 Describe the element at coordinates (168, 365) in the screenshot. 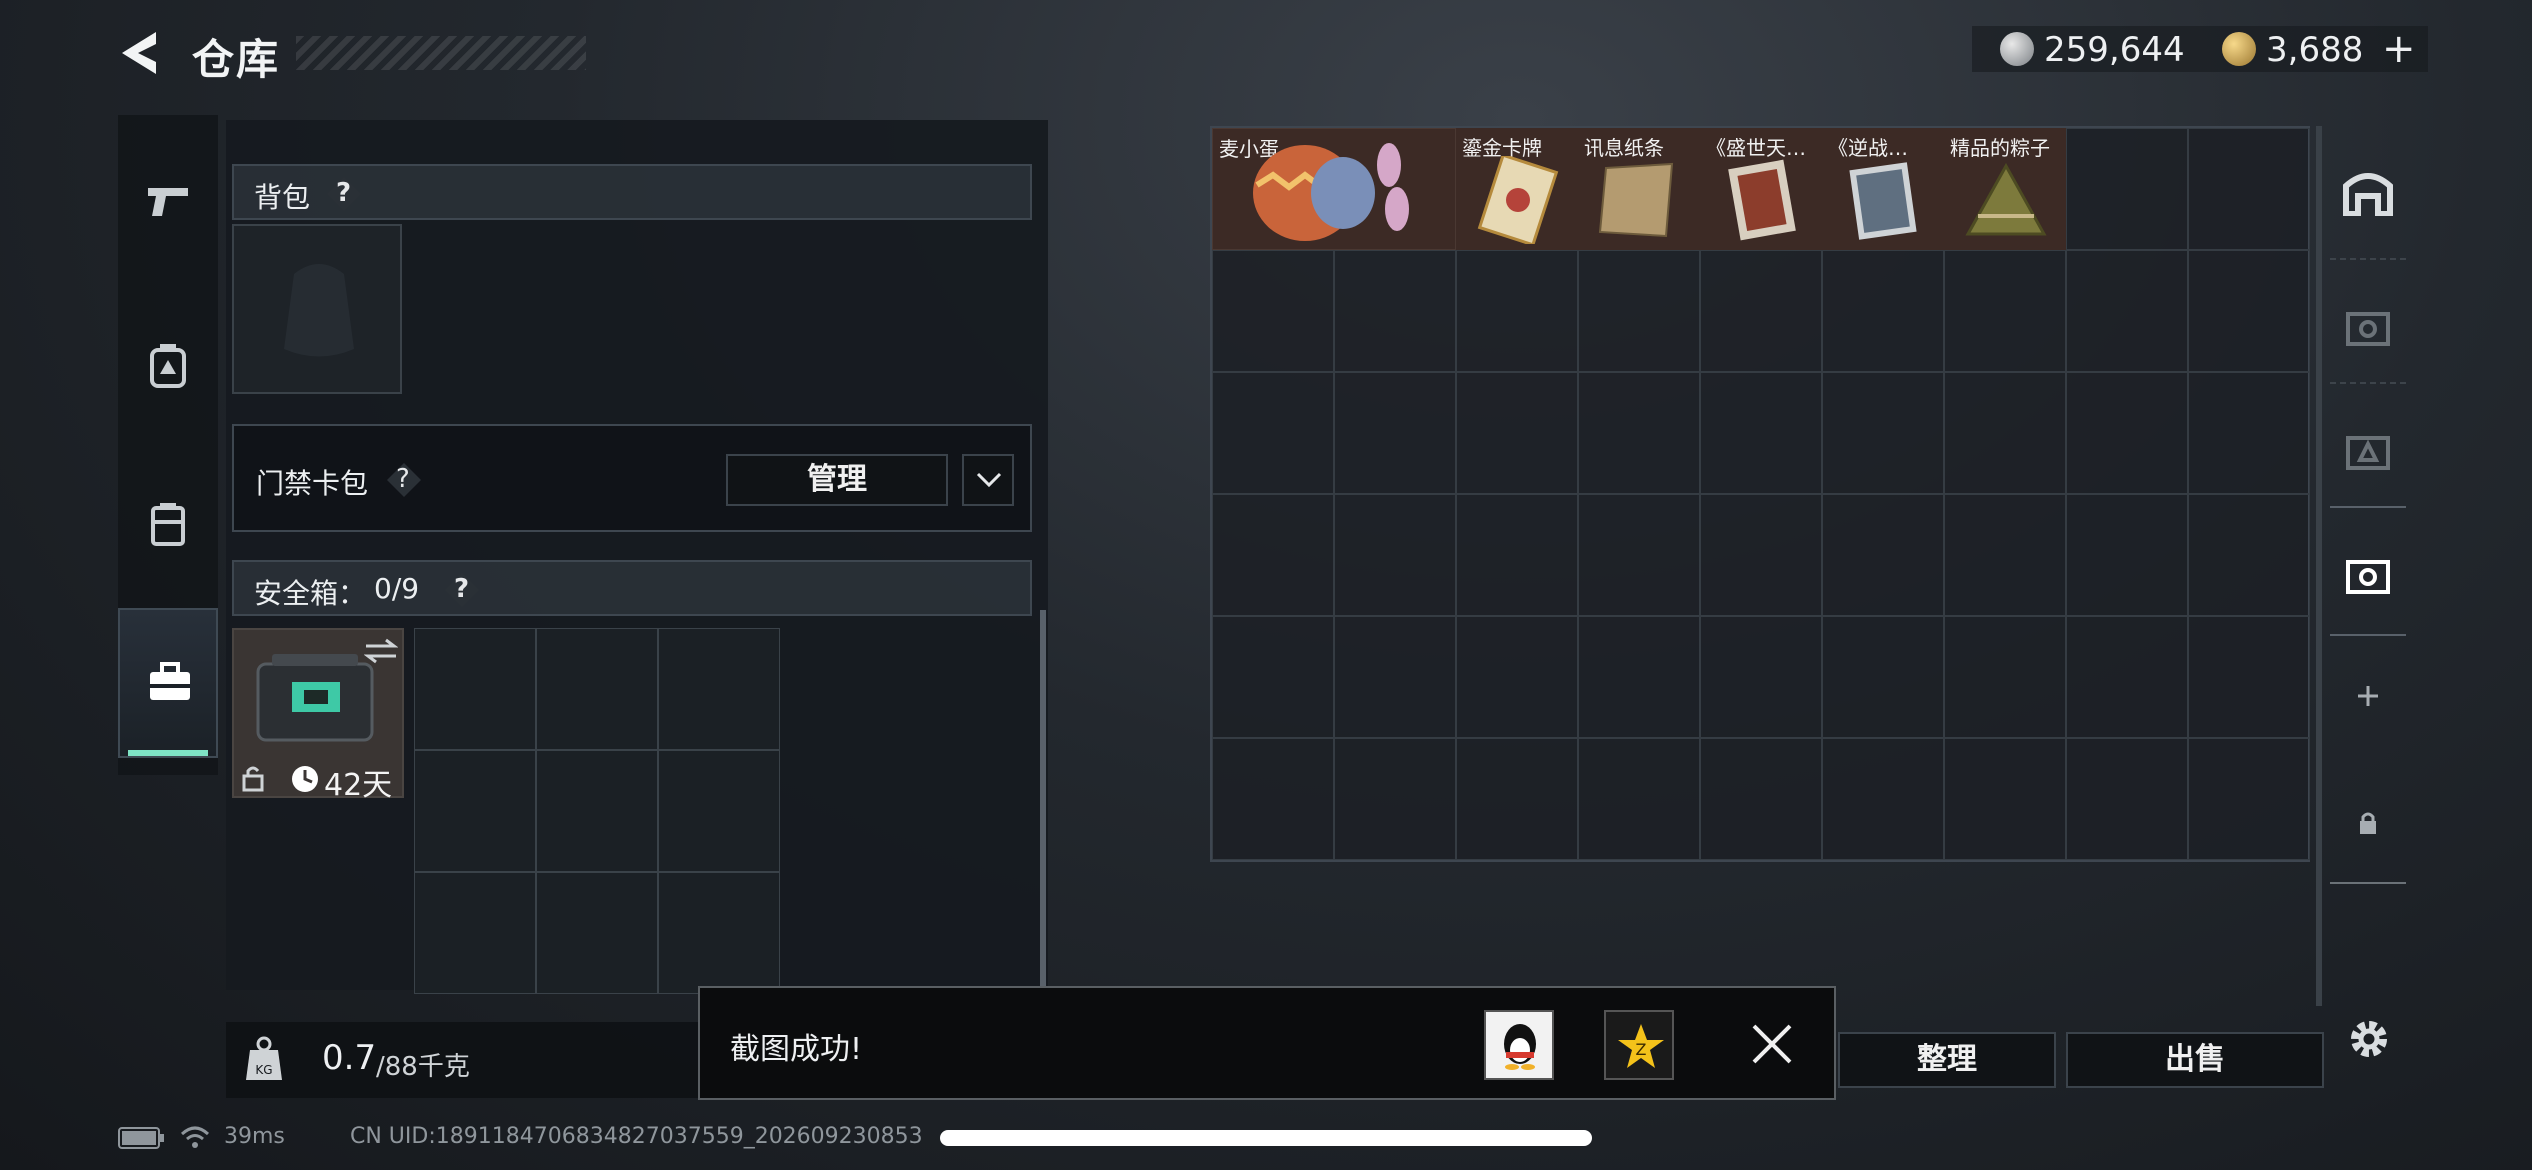

I see `nav-backpack` at that location.